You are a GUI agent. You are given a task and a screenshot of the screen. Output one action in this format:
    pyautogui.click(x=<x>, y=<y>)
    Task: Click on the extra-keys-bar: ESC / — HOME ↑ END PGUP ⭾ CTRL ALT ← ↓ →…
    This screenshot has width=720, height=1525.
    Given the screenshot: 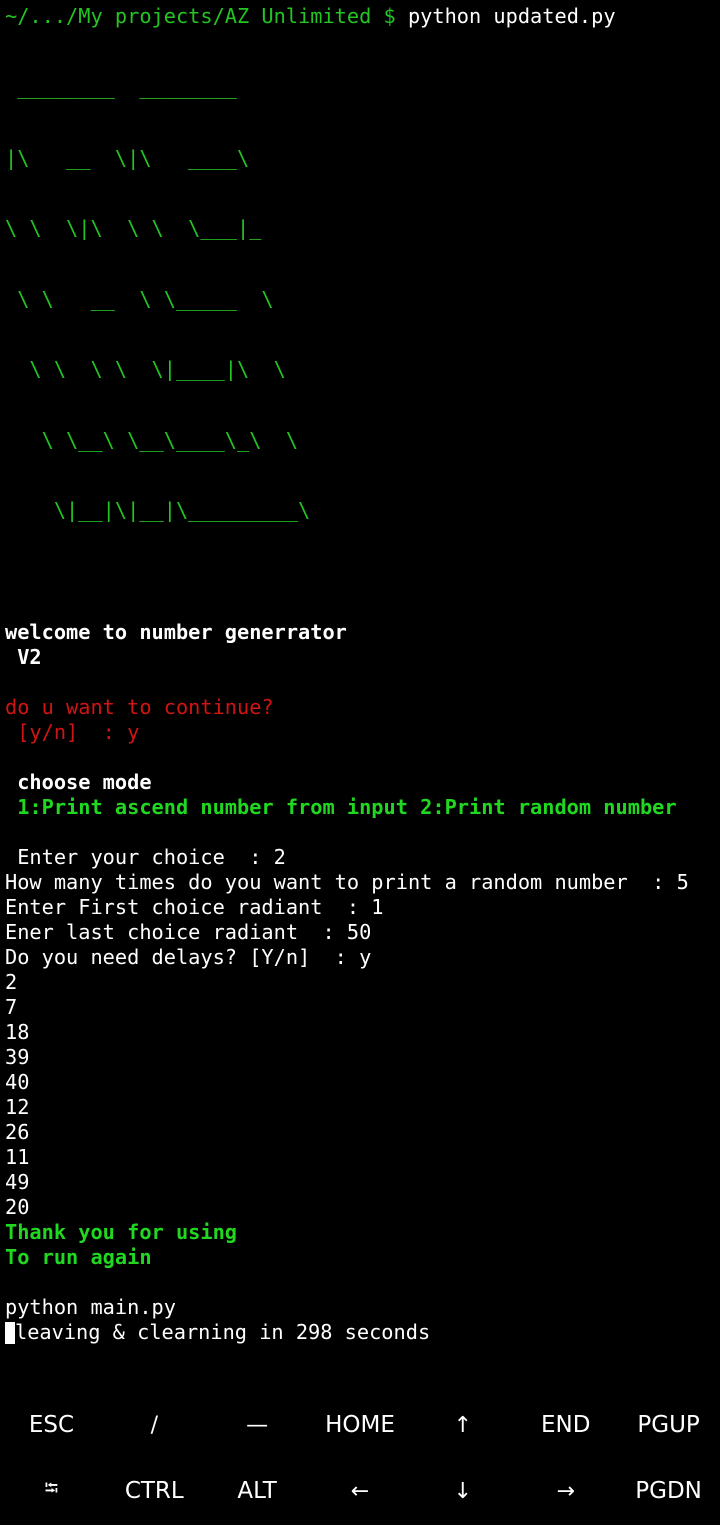 What is the action you would take?
    pyautogui.click(x=360, y=1458)
    